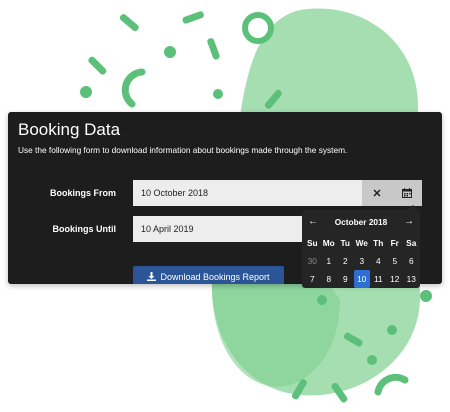 This screenshot has width=450, height=412. I want to click on calendar-day: 1, so click(329, 261).